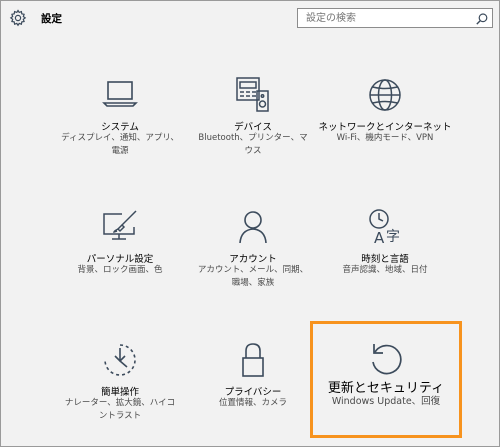 The height and width of the screenshot is (447, 500). Describe the element at coordinates (386, 388) in the screenshot. I see `tile-label: 更新とセキュリティ` at that location.